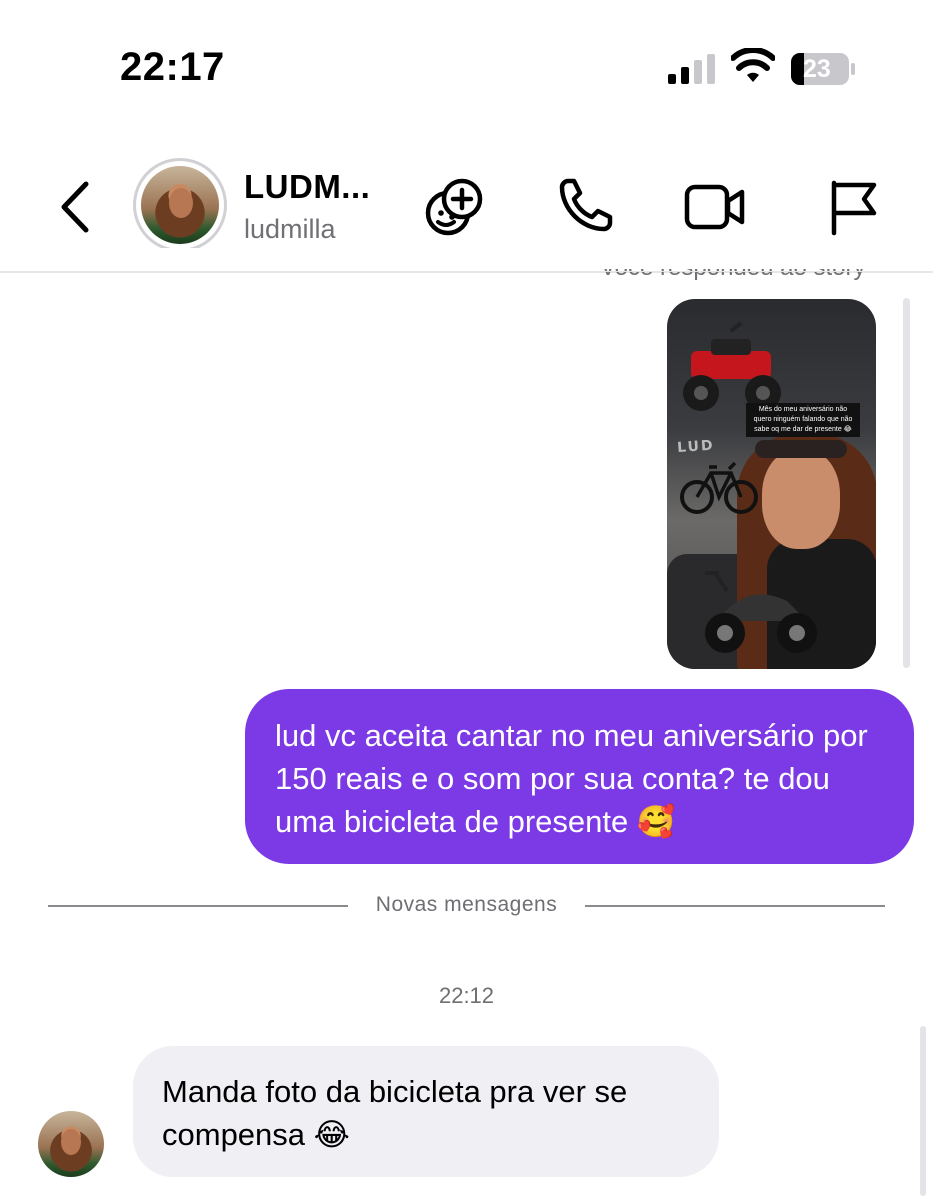  I want to click on message-timestamp: 22:12, so click(466, 995).